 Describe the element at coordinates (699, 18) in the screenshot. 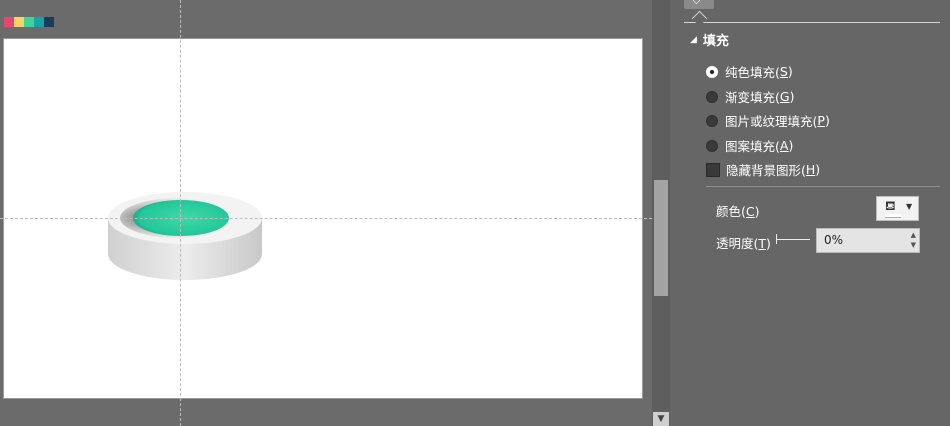

I see `tab-notch` at that location.